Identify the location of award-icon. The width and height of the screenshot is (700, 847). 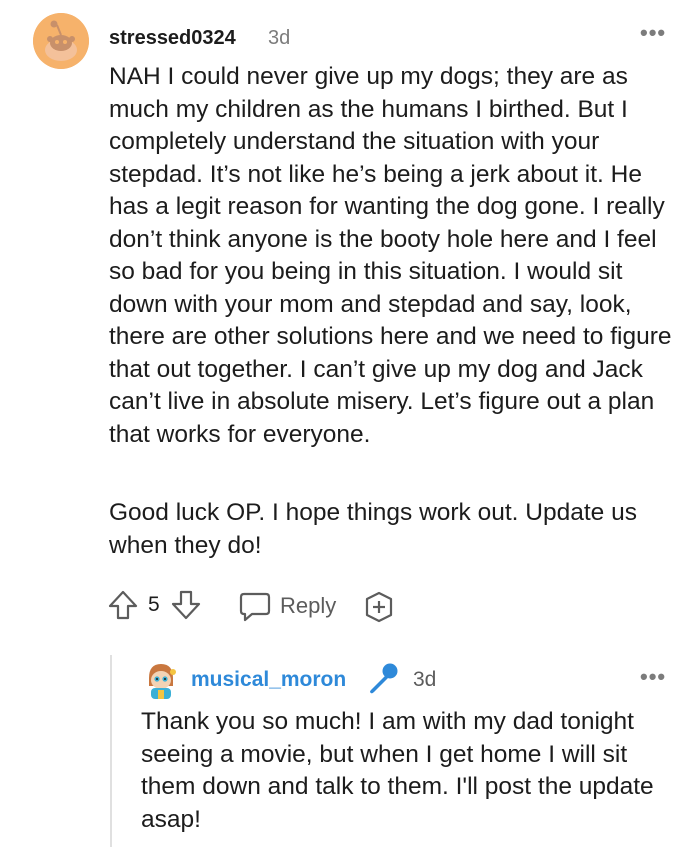
(379, 607).